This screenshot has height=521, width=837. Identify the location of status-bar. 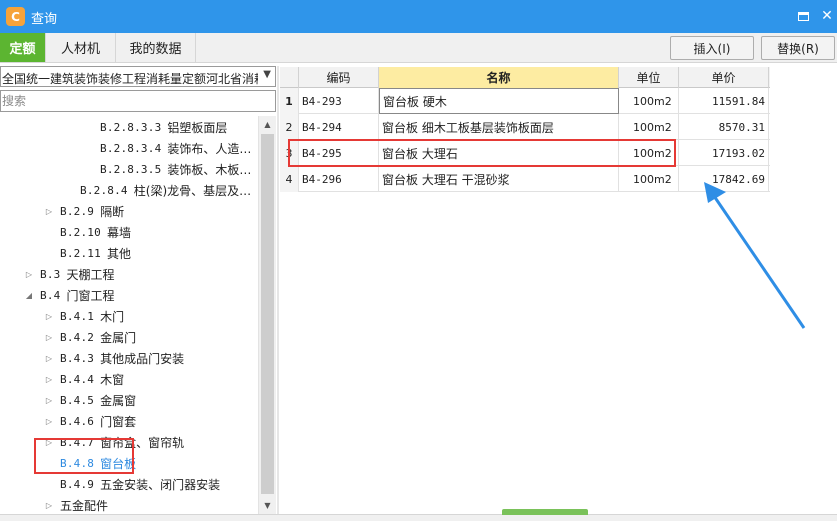
(418, 517).